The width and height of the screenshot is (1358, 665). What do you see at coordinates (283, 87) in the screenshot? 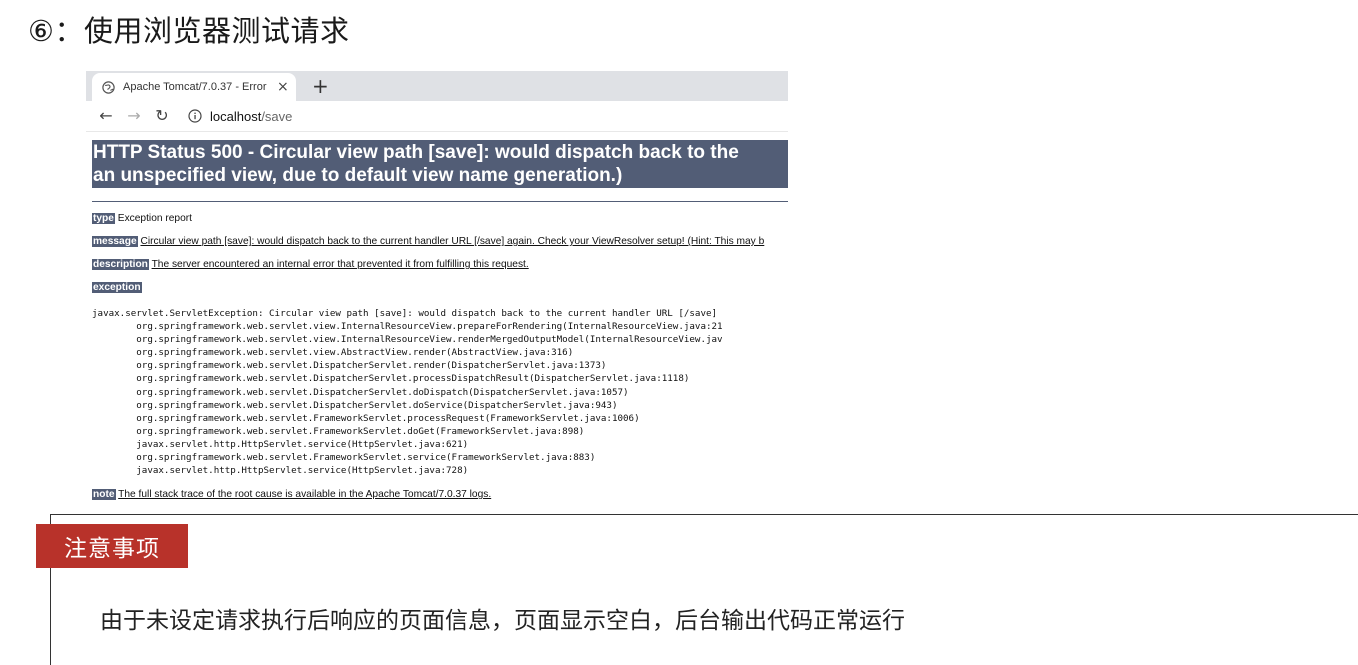
I see `close-tab-icon: ×` at bounding box center [283, 87].